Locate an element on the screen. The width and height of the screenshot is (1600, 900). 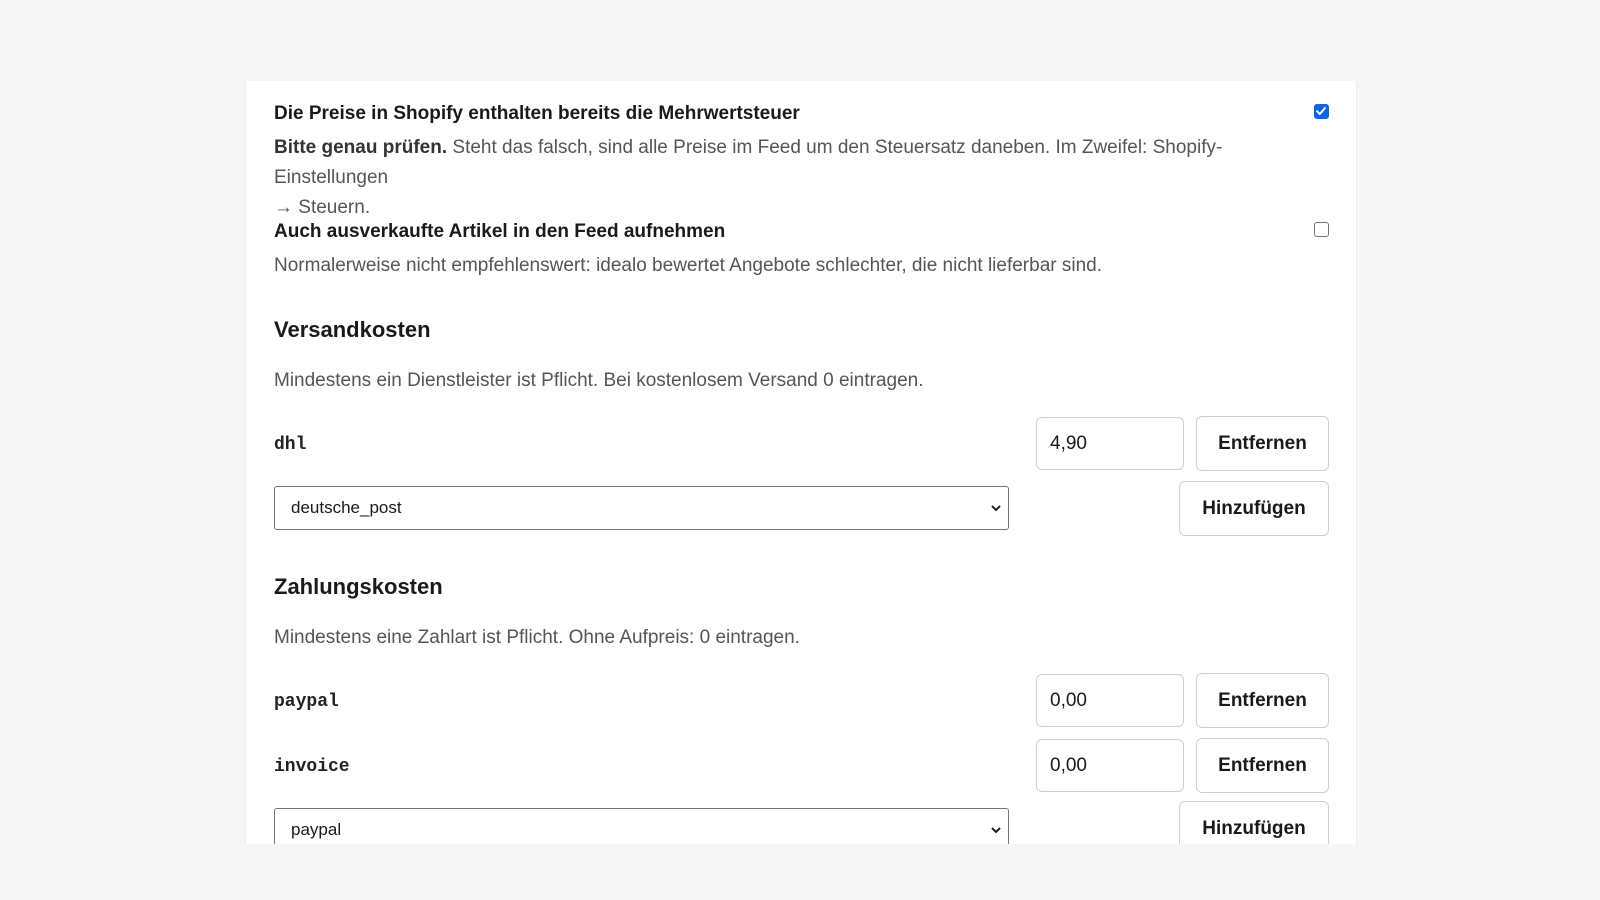
shipping-remove-button: Entfernen is located at coordinates (1262, 443).